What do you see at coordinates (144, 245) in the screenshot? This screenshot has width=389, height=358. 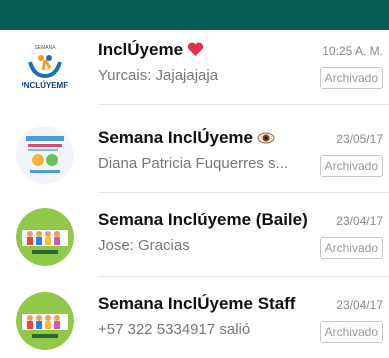 I see `chat-last-message: Jose: Gracias` at bounding box center [144, 245].